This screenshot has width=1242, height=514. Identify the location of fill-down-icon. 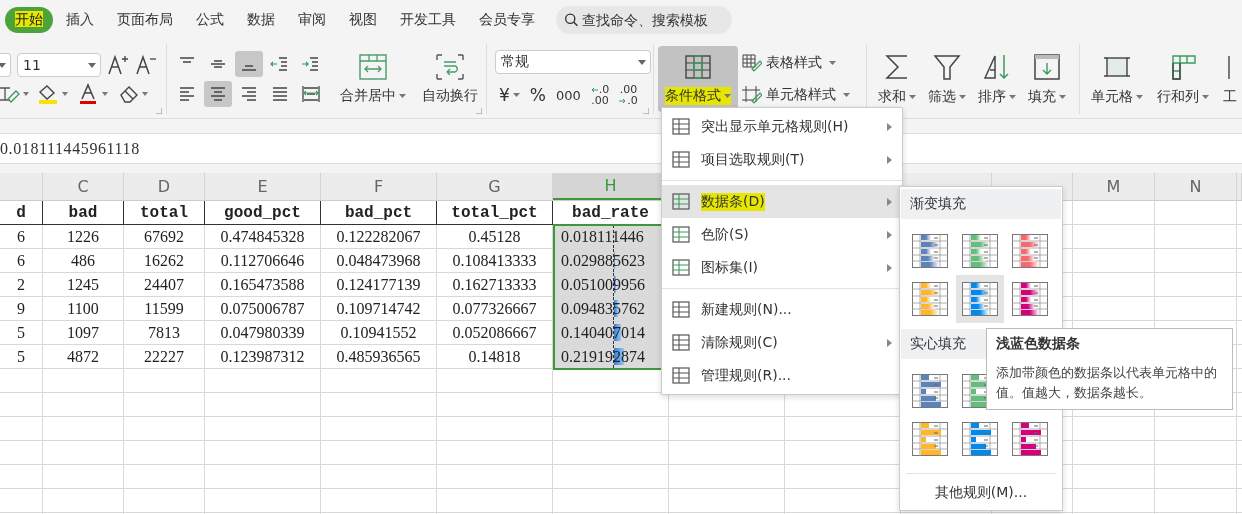
(1047, 67).